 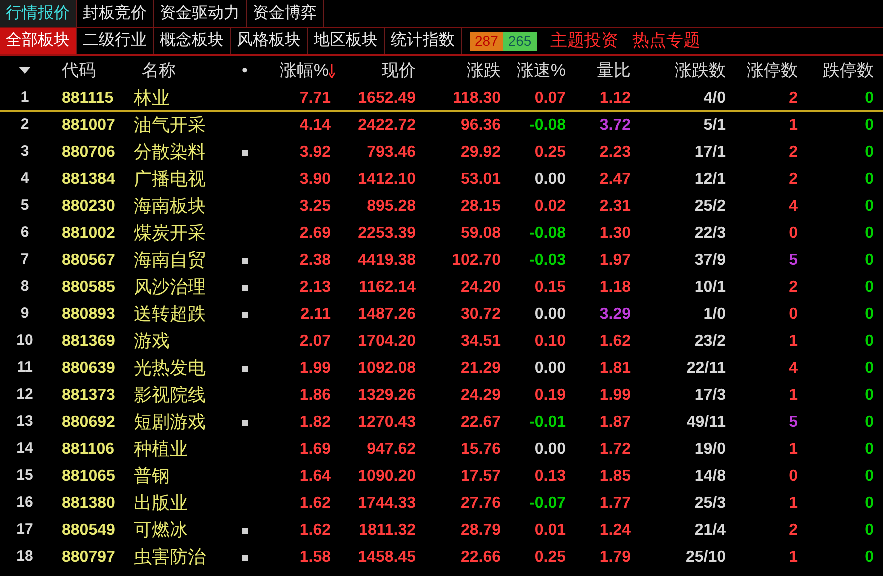 What do you see at coordinates (476, 260) in the screenshot?
I see `table-cell-text: 102.70` at bounding box center [476, 260].